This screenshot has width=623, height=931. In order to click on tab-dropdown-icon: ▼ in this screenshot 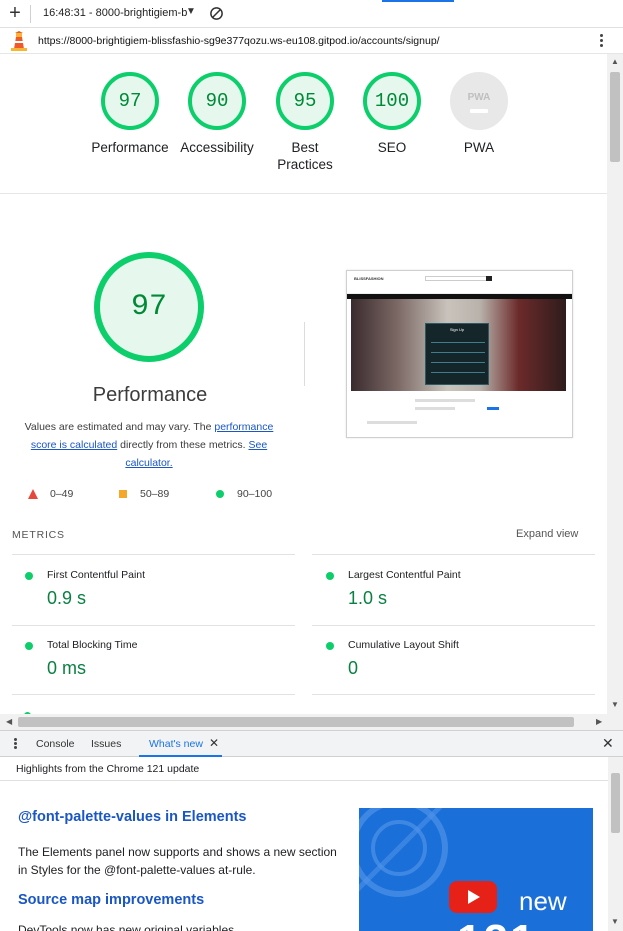, I will do `click(191, 11)`.